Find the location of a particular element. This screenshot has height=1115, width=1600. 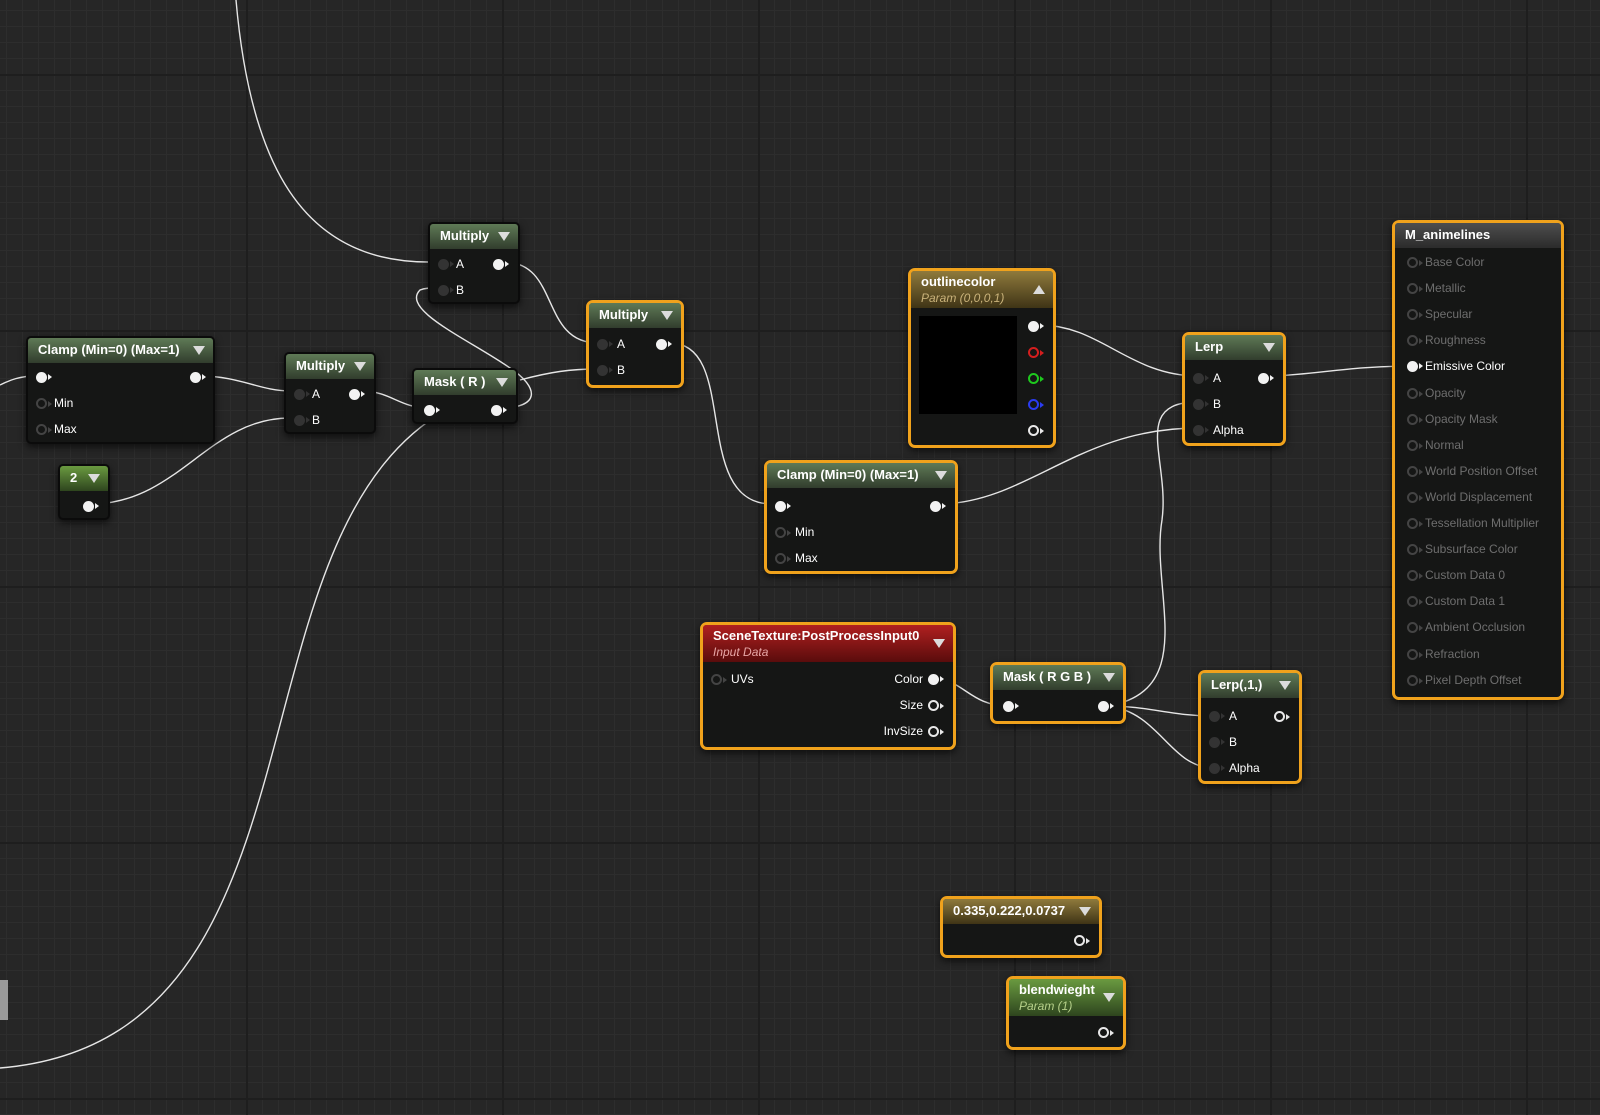

rgba-output-pin is located at coordinates (1036, 326).